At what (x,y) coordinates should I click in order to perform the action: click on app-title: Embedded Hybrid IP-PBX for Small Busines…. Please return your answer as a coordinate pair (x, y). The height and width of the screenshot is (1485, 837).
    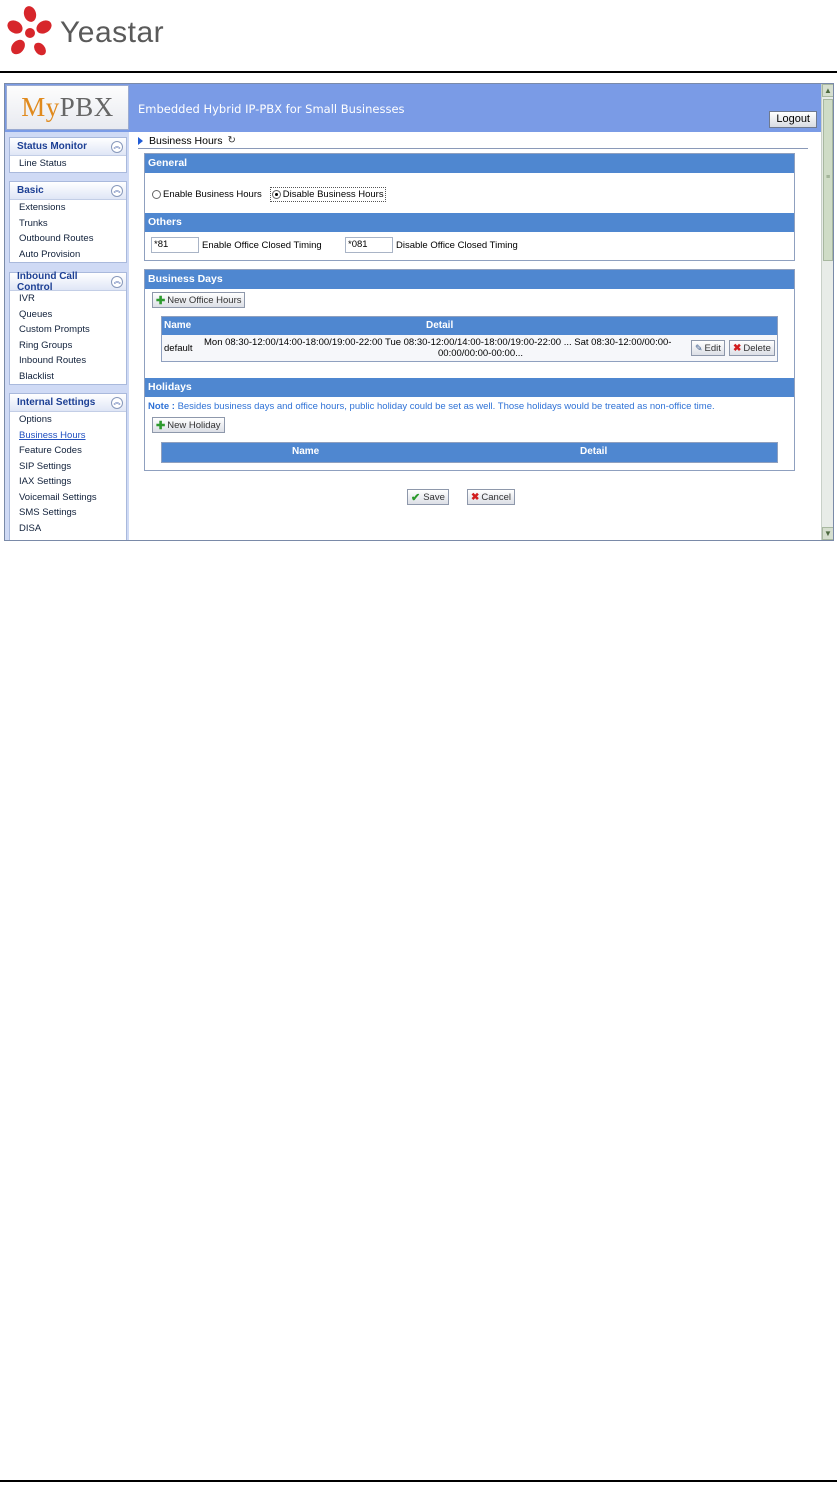
    Looking at the image, I should click on (271, 109).